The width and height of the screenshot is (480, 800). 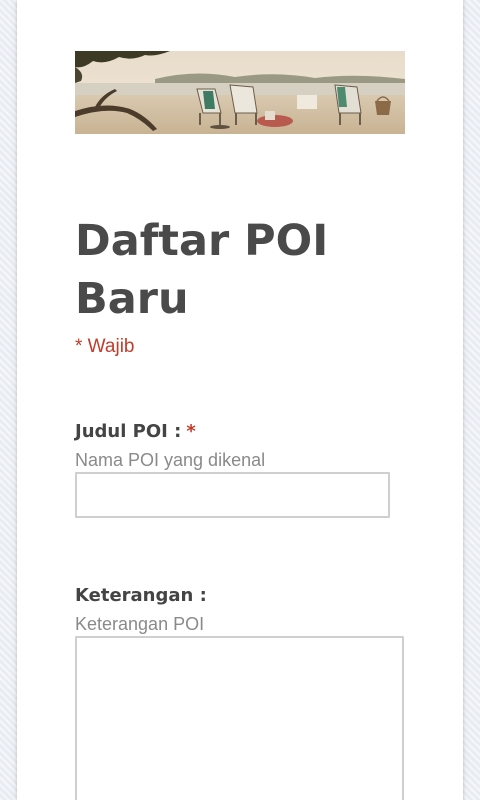 What do you see at coordinates (105, 346) in the screenshot?
I see `required-note: * Wajib` at bounding box center [105, 346].